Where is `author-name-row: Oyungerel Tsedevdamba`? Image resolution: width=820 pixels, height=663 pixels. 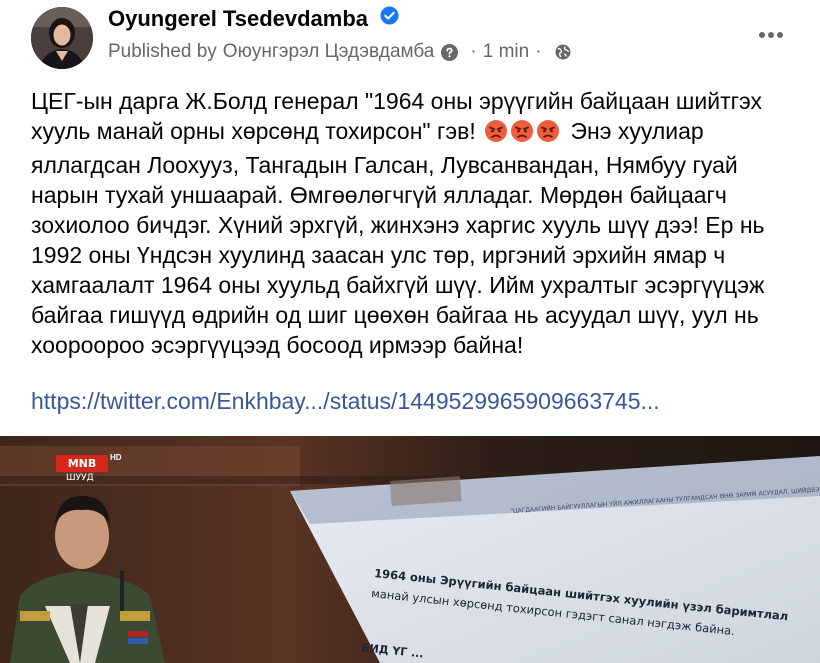 author-name-row: Oyungerel Tsedevdamba is located at coordinates (253, 19).